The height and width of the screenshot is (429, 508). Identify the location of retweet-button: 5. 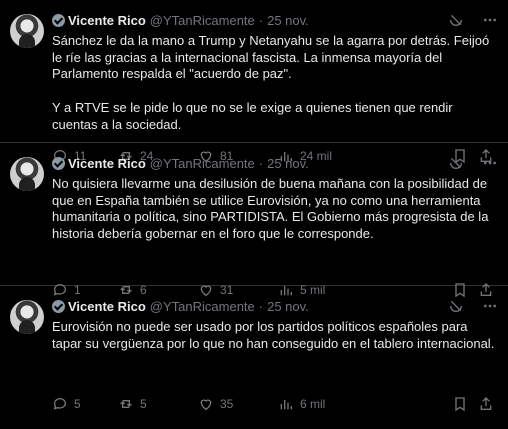
(132, 404).